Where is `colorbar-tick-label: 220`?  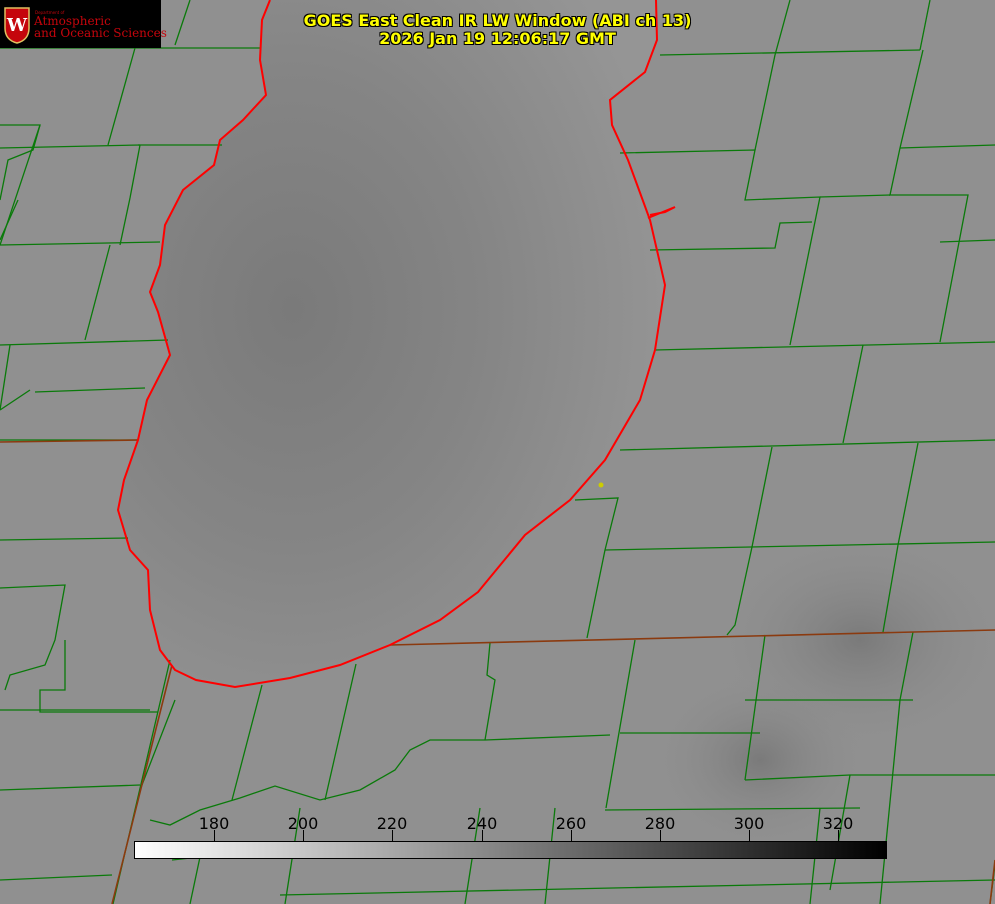 colorbar-tick-label: 220 is located at coordinates (392, 823).